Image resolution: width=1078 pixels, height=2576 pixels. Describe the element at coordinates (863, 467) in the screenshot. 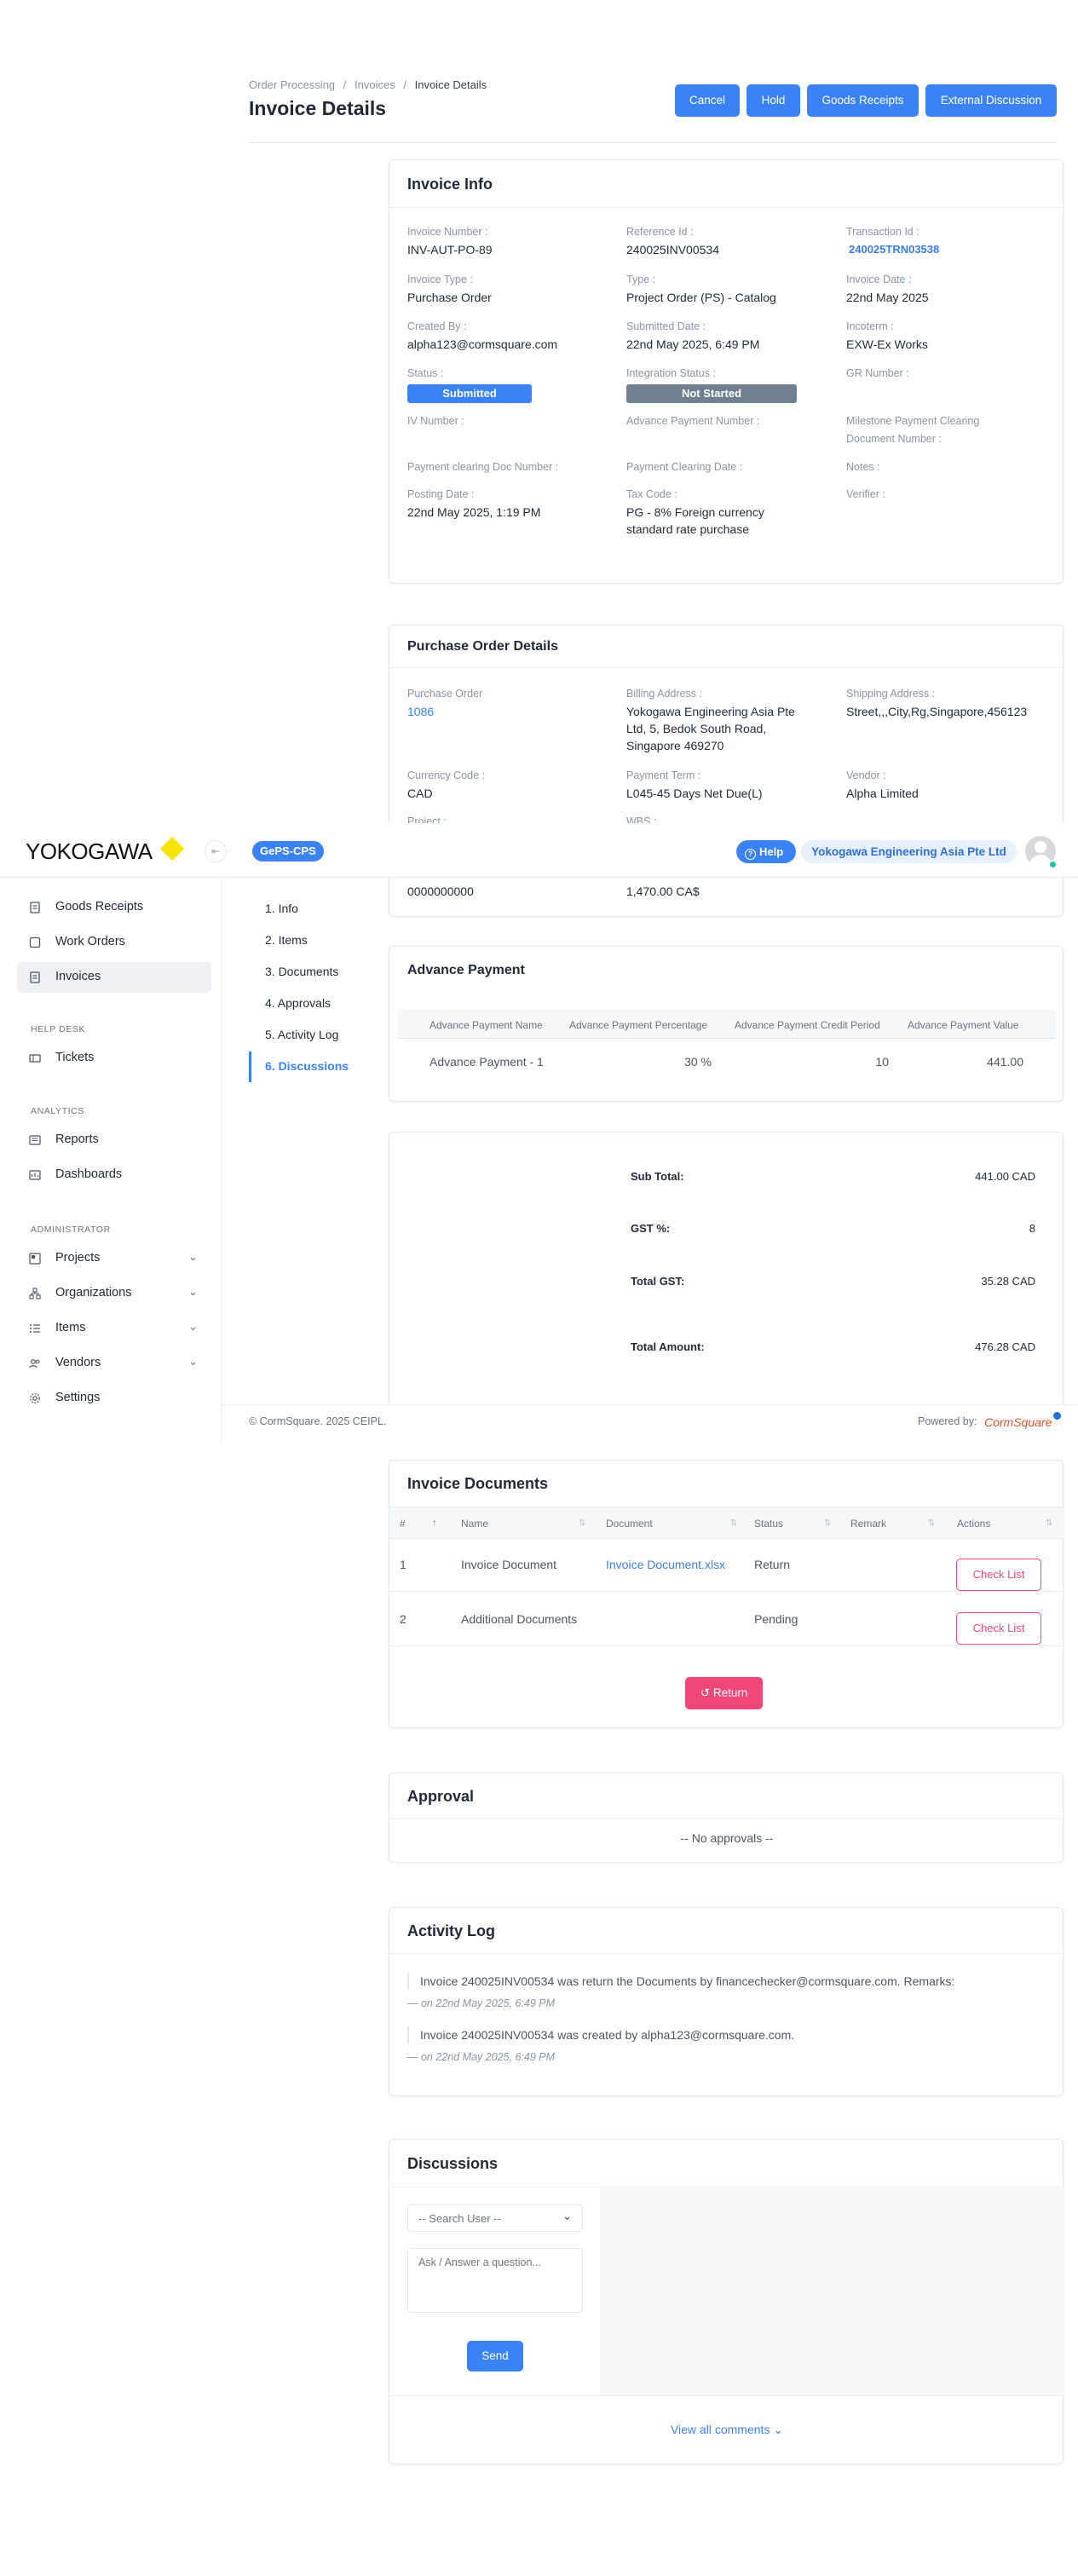

I see `field-label: Notes :` at that location.